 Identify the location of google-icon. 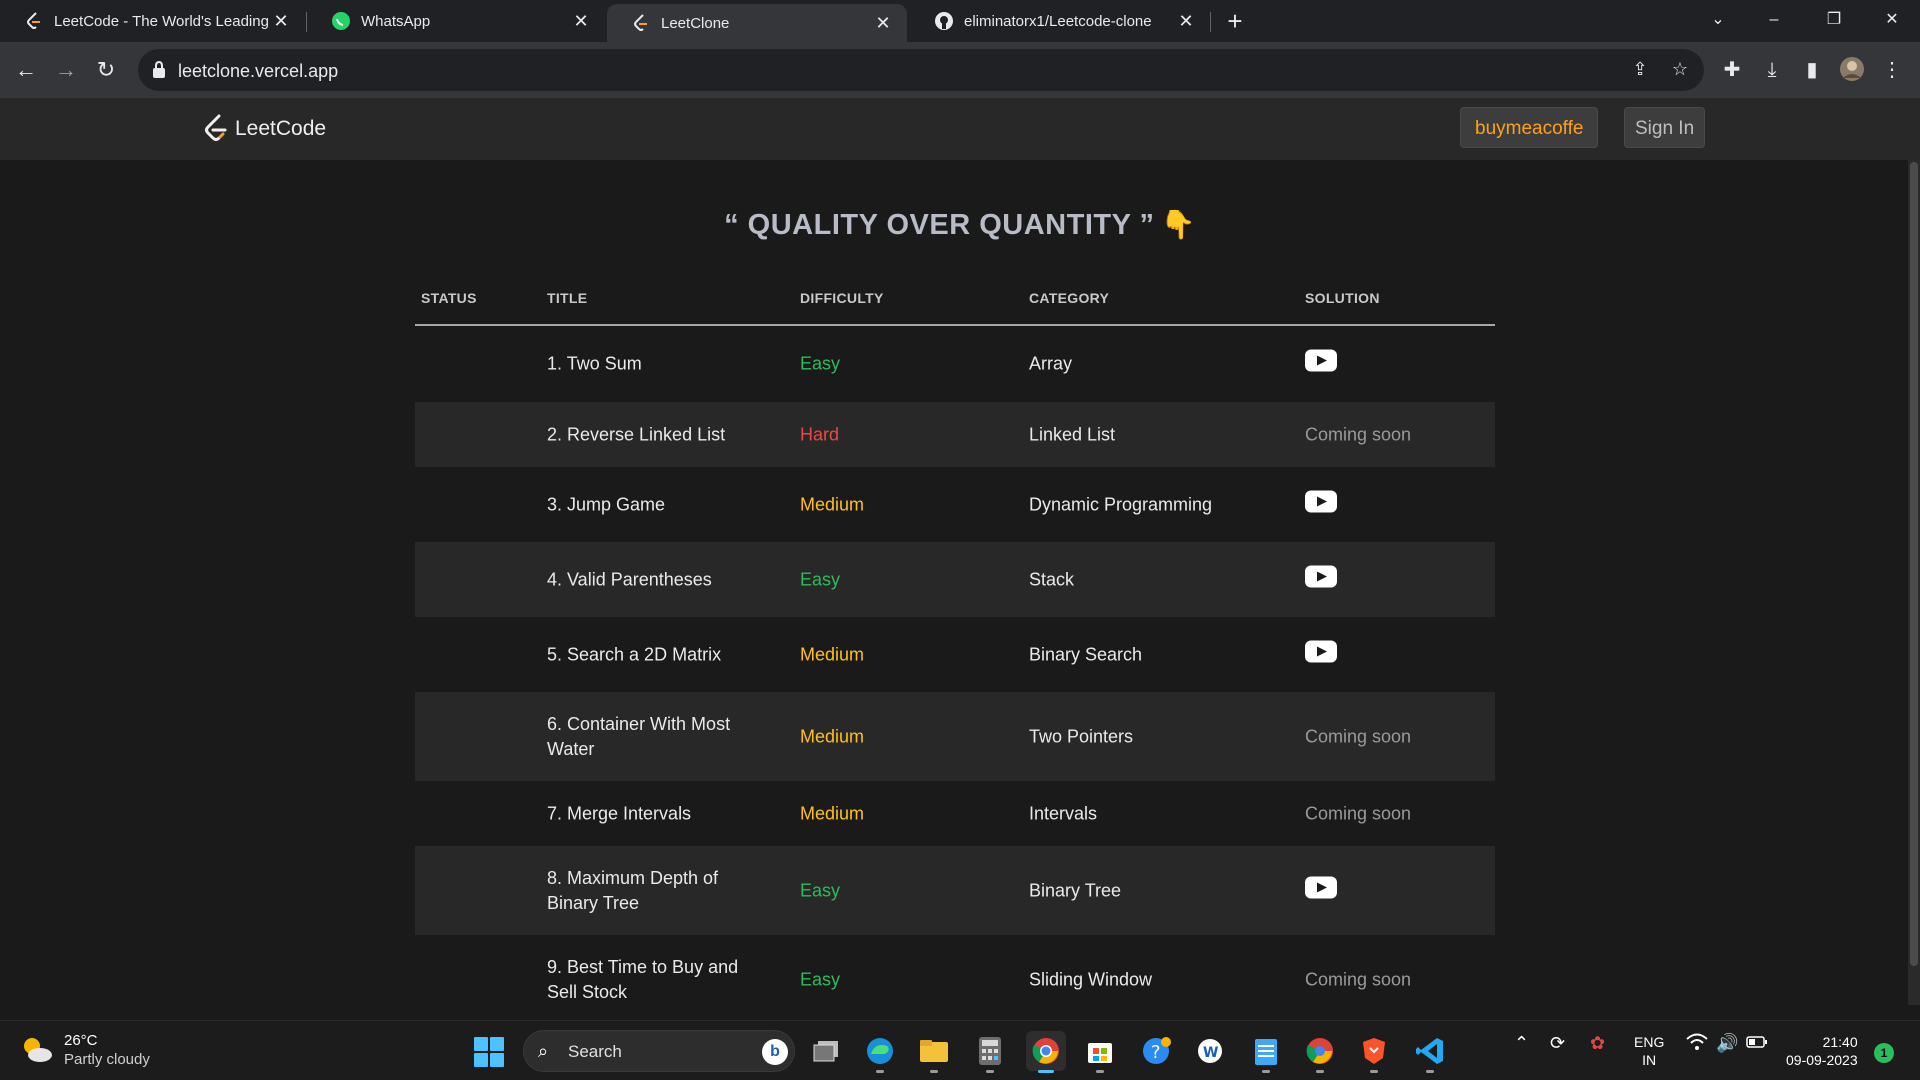
(1320, 1052).